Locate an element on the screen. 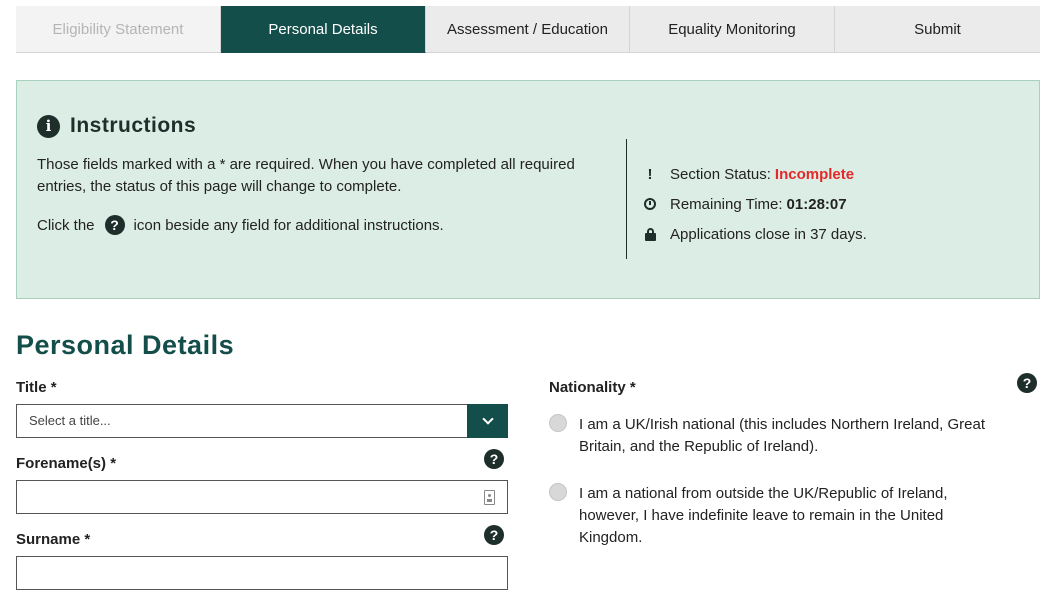 The height and width of the screenshot is (597, 1057). info-circle-icon: i is located at coordinates (48, 126).